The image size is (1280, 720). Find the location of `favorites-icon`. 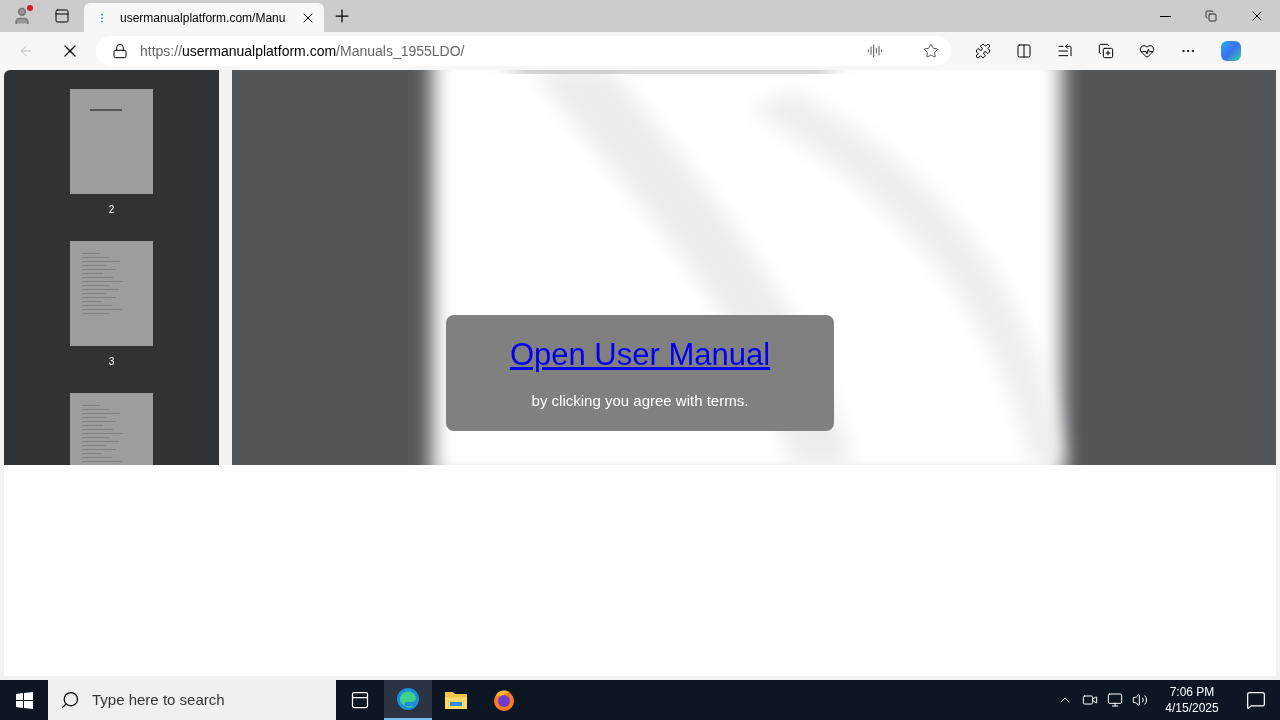

favorites-icon is located at coordinates (1065, 51).